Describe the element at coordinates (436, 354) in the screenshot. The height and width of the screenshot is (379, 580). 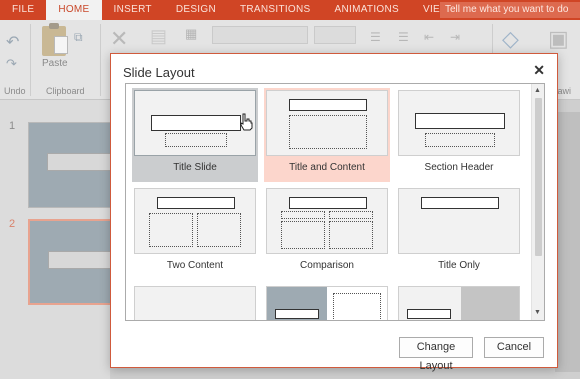
I see `change-layout-button: Change Layout` at that location.